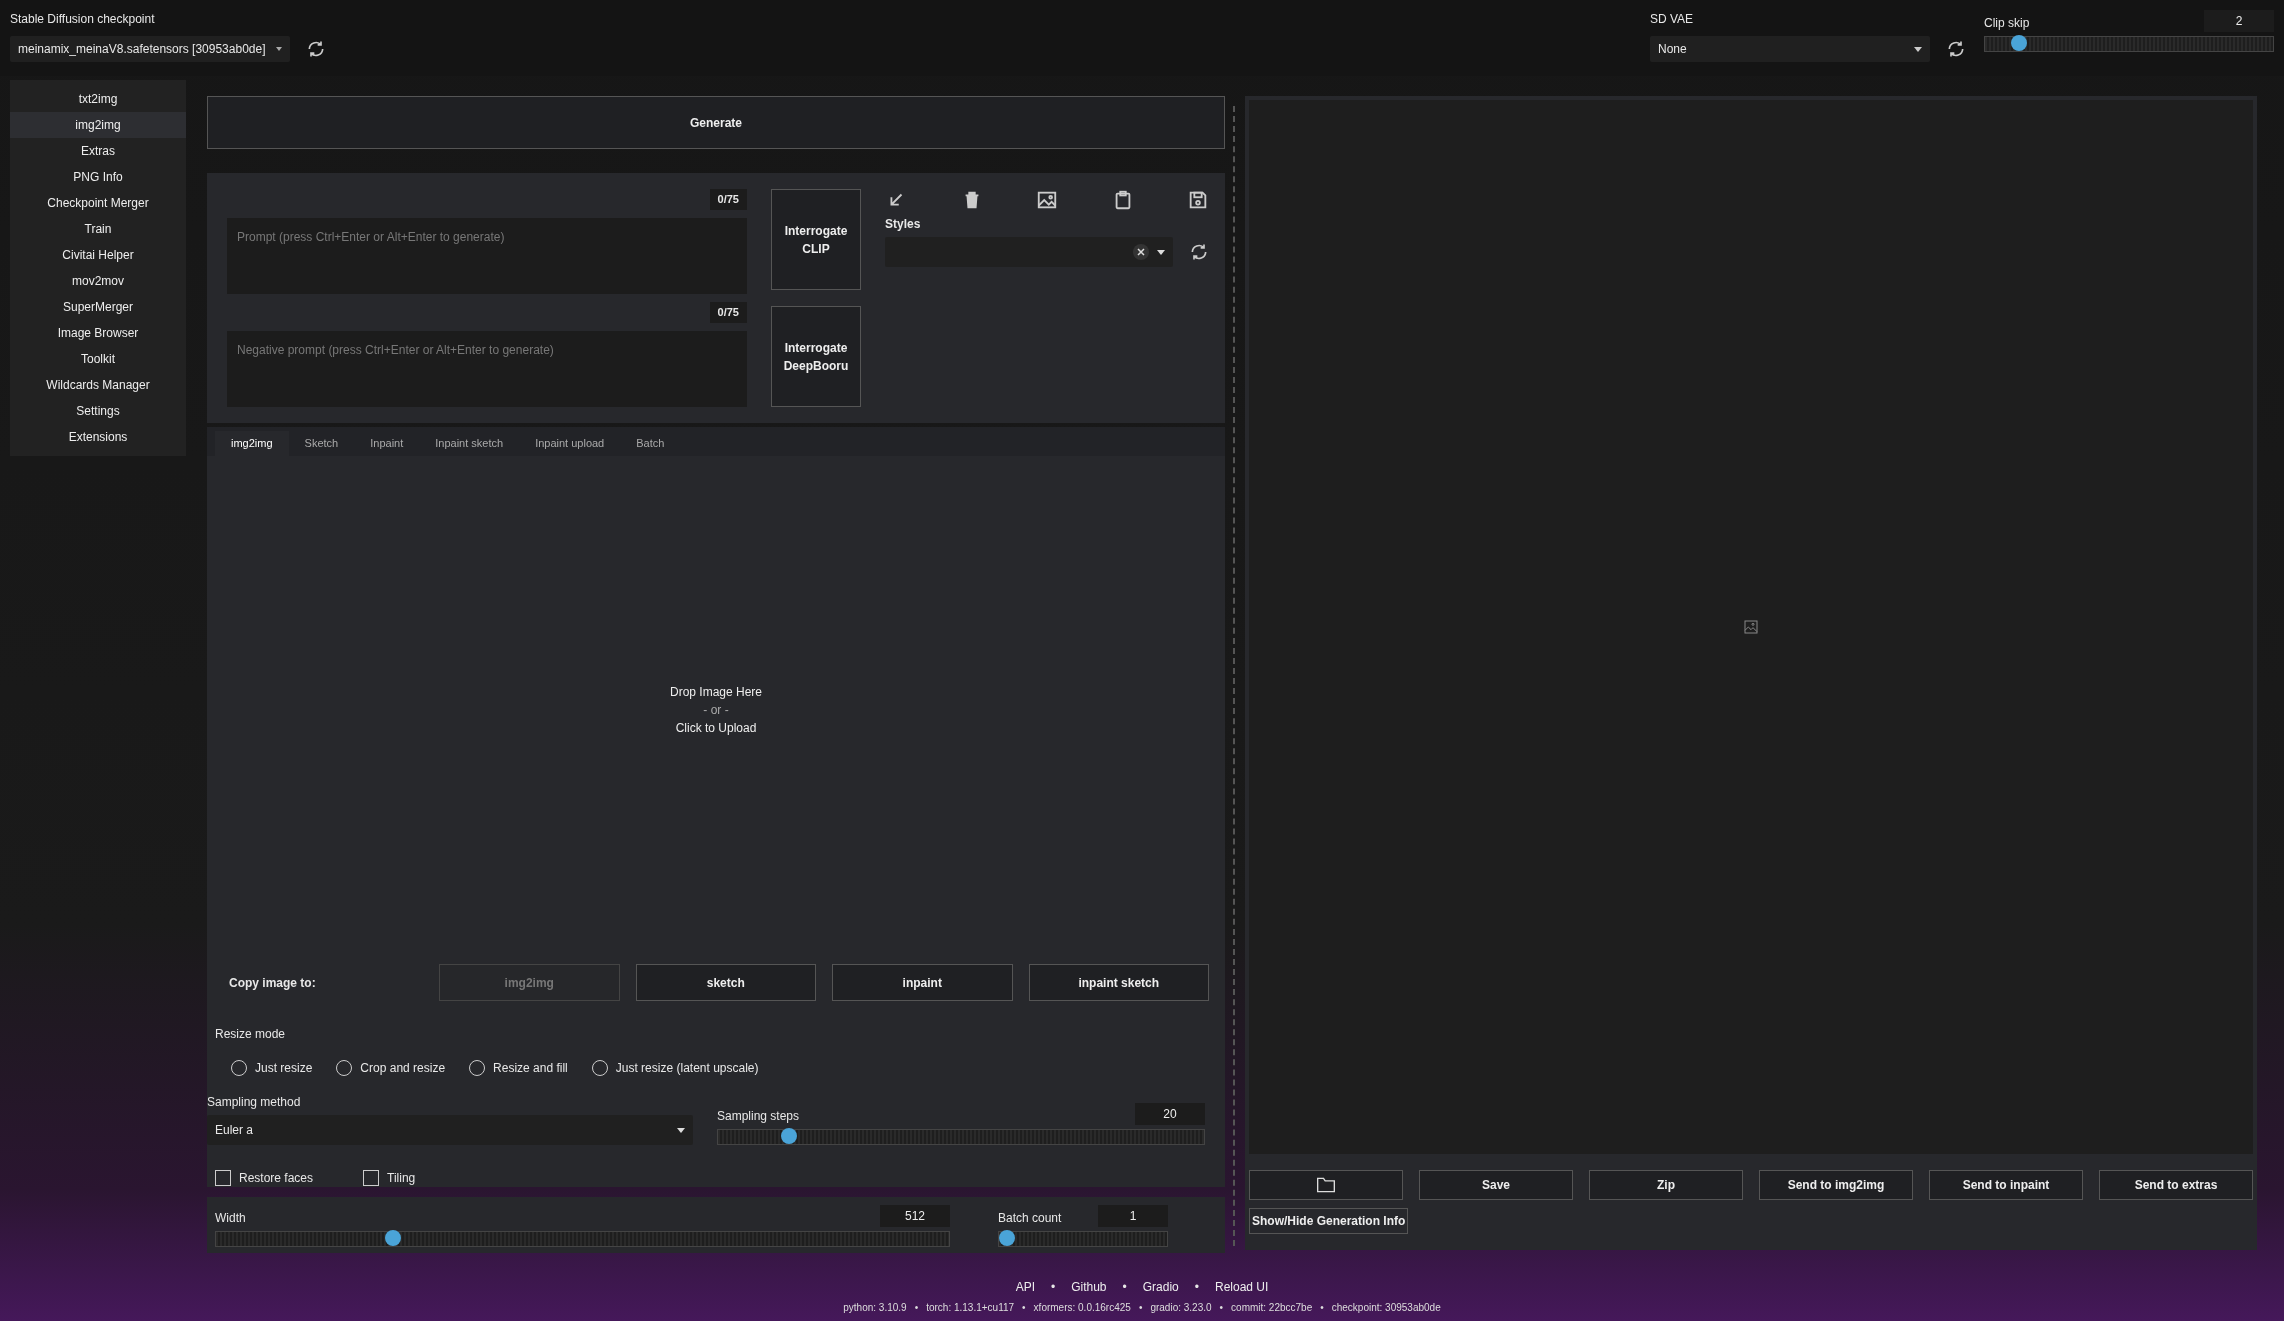 This screenshot has height=1321, width=2284. What do you see at coordinates (98, 151) in the screenshot?
I see `sidebar-item: Extras` at bounding box center [98, 151].